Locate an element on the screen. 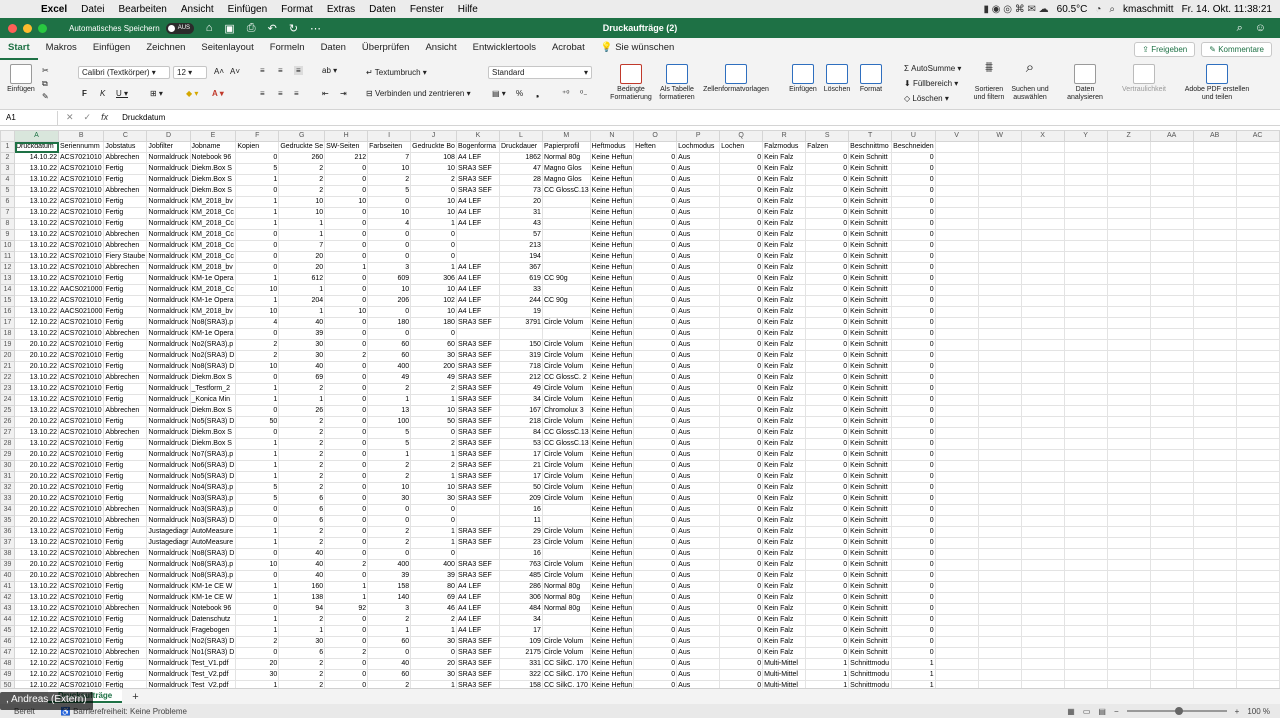 The image size is (1280, 718). cell: 28 is located at coordinates (520, 180).